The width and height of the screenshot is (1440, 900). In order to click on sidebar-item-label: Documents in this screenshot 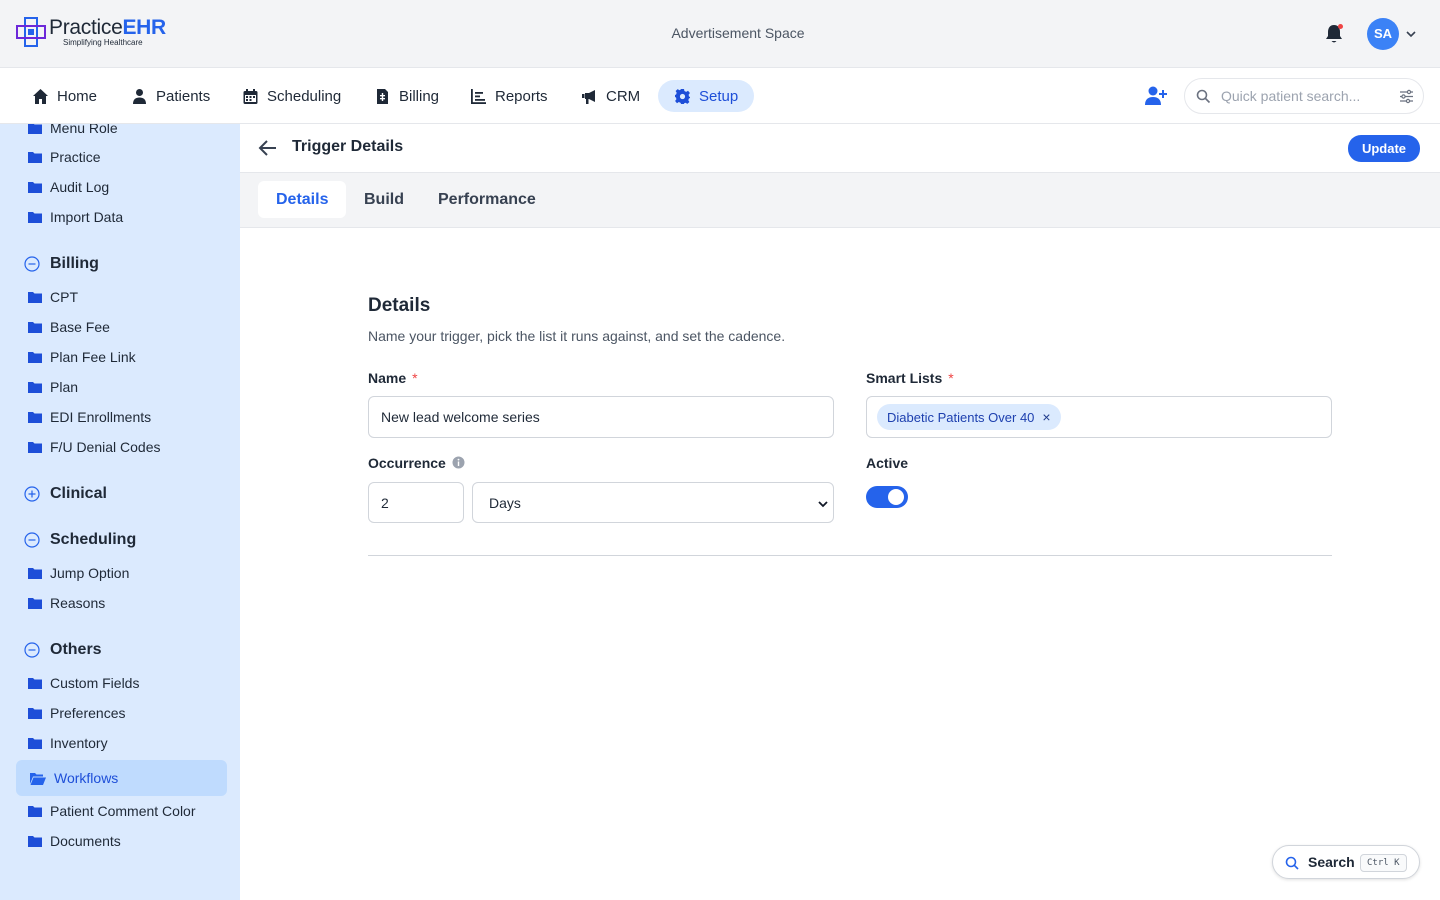, I will do `click(85, 841)`.